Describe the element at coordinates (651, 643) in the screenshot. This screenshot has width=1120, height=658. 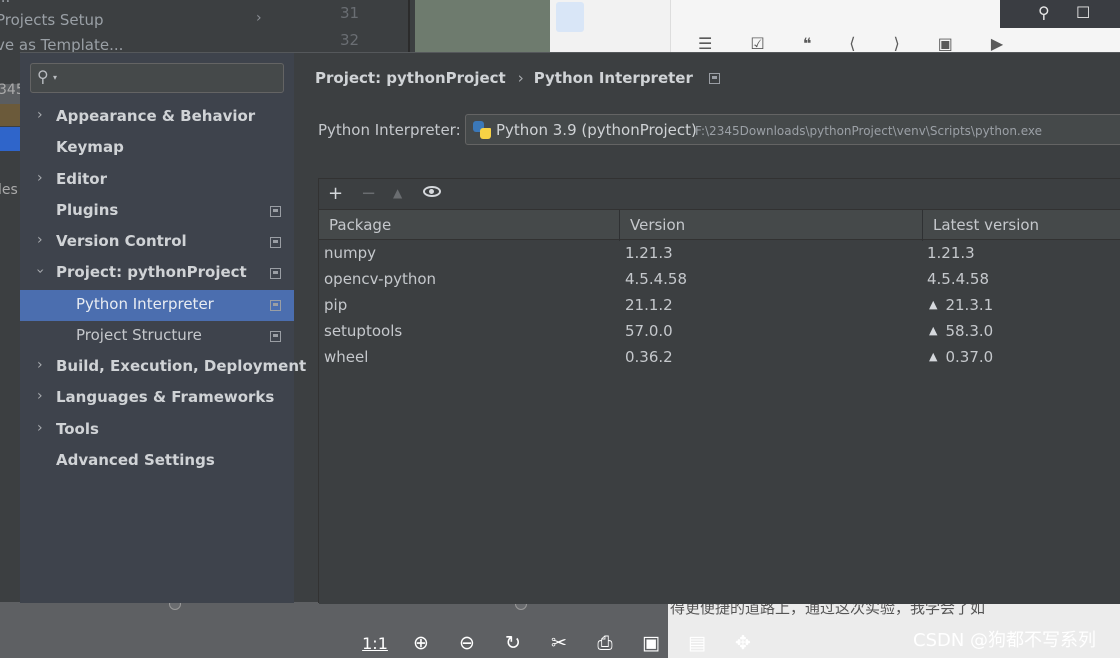
I see `gallery-icon: ▣` at that location.